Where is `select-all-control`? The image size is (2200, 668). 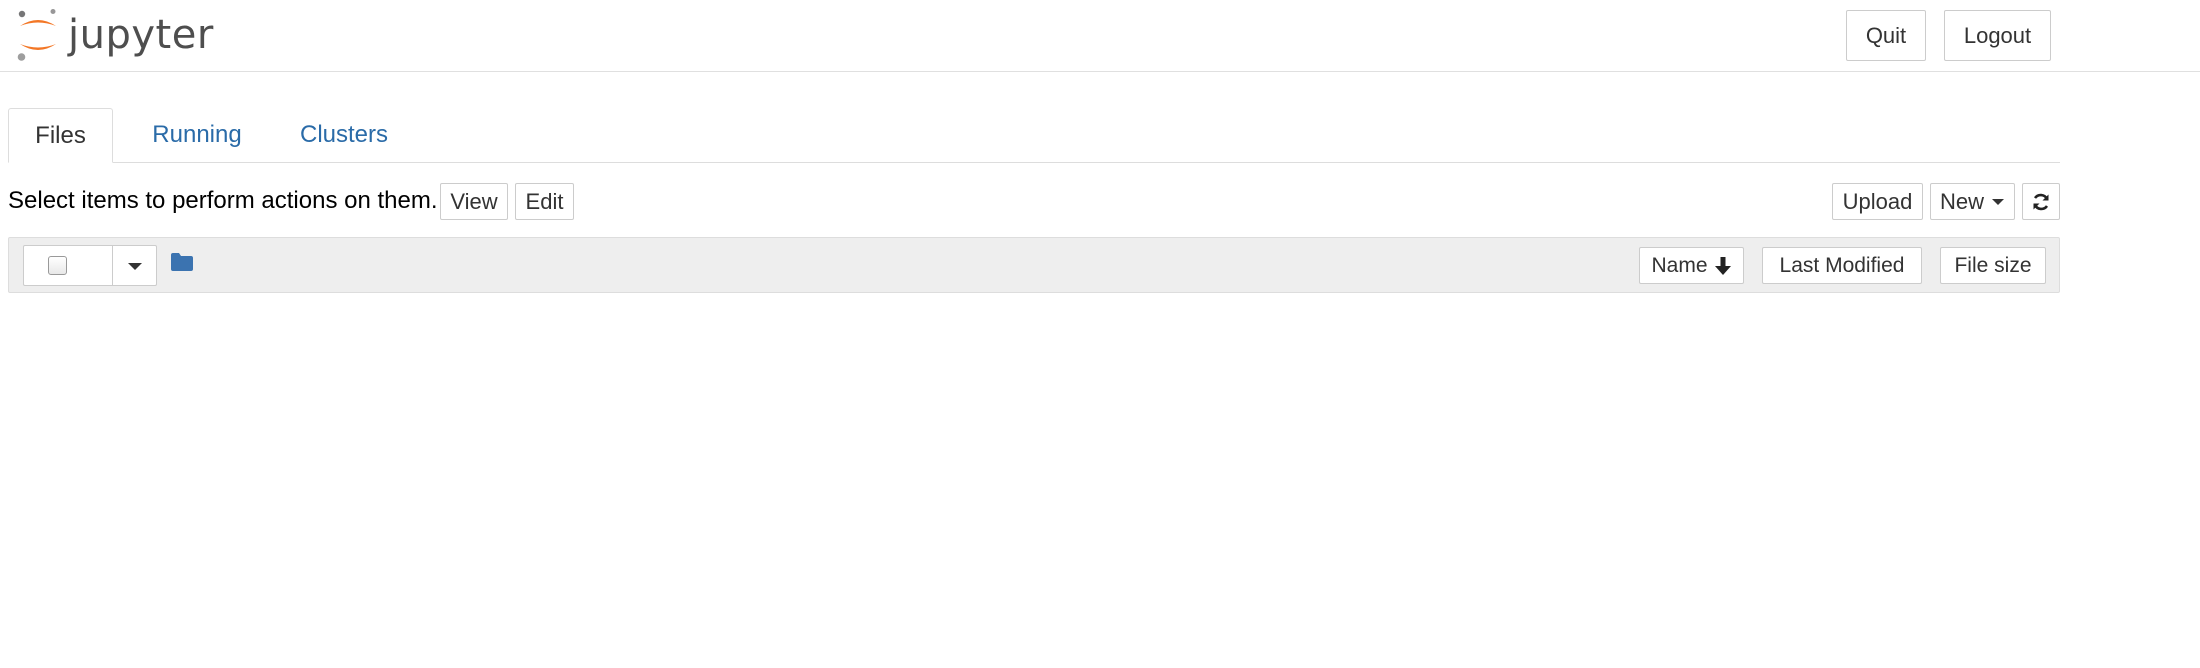
select-all-control is located at coordinates (90, 265).